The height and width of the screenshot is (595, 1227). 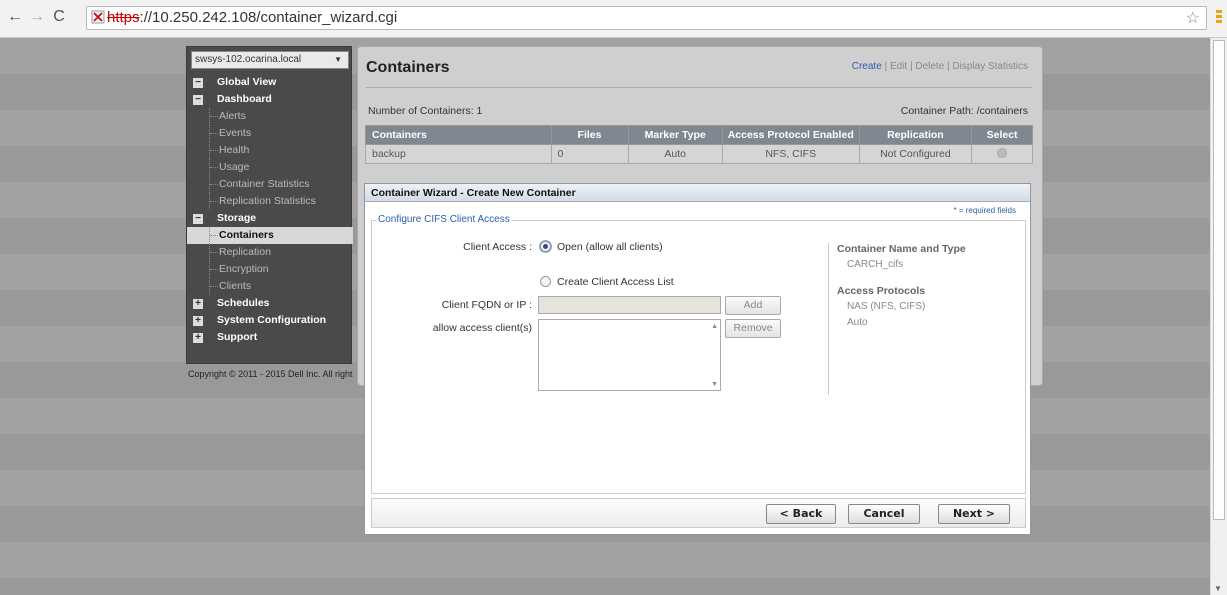 What do you see at coordinates (867, 66) in the screenshot?
I see `create-link: Create` at bounding box center [867, 66].